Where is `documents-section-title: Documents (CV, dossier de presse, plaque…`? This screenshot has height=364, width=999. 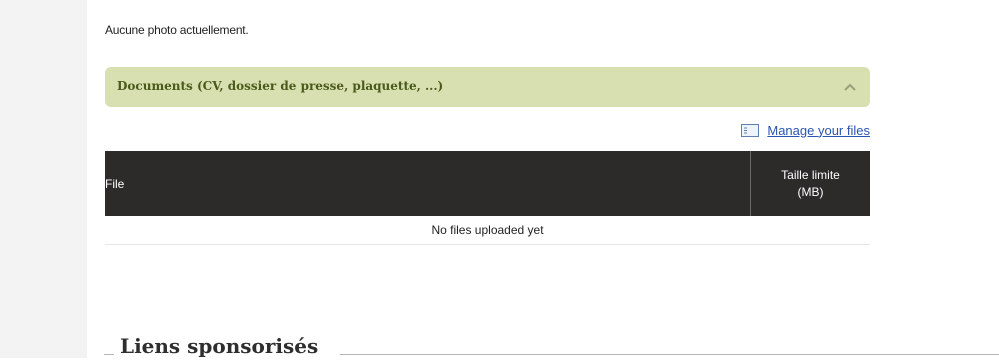 documents-section-title: Documents (CV, dossier de presse, plaque… is located at coordinates (280, 86).